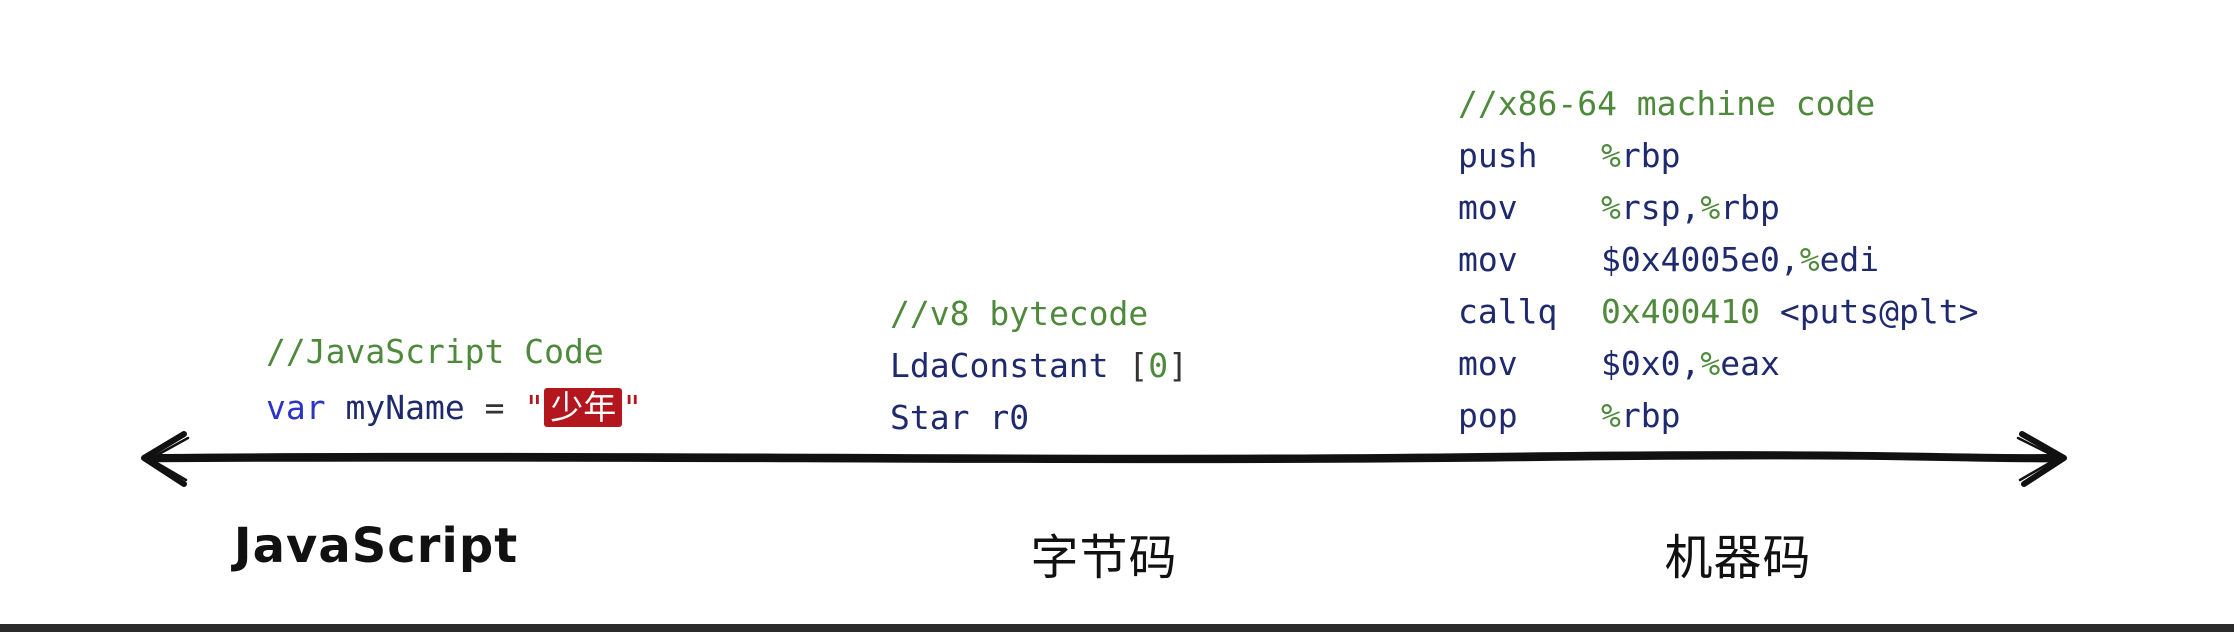  I want to click on bottom-edge-bar, so click(1117, 628).